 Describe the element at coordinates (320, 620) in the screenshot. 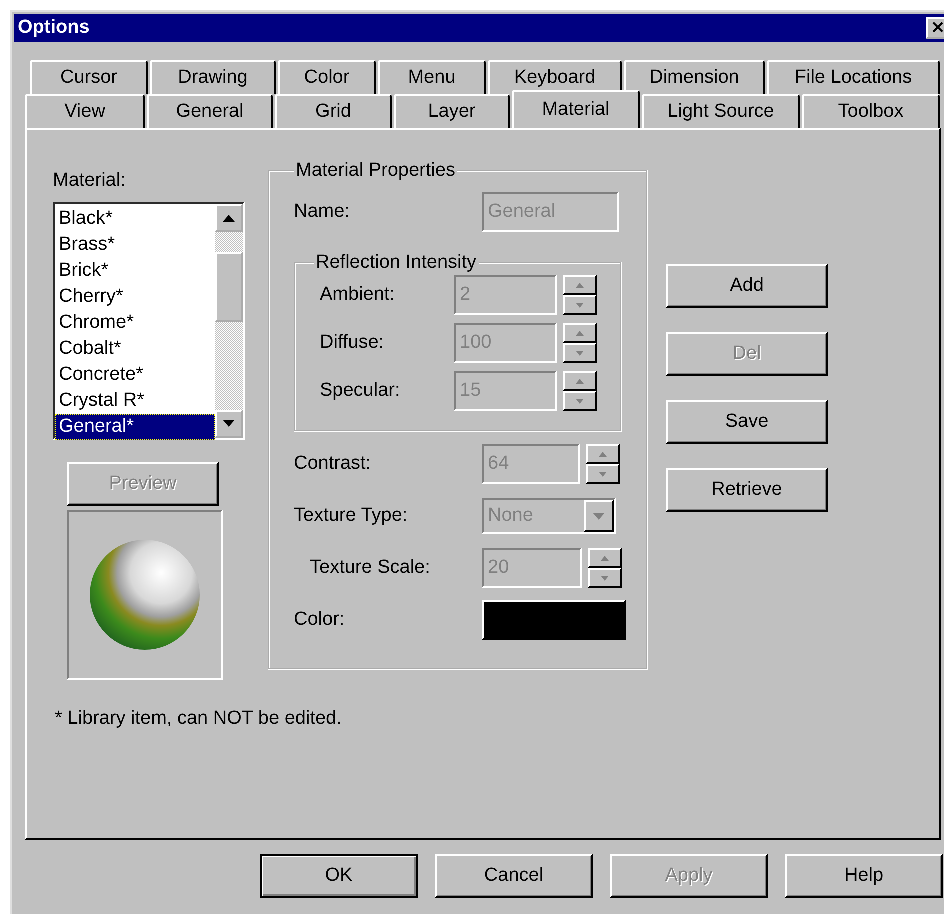

I see `color-label: Color:` at that location.